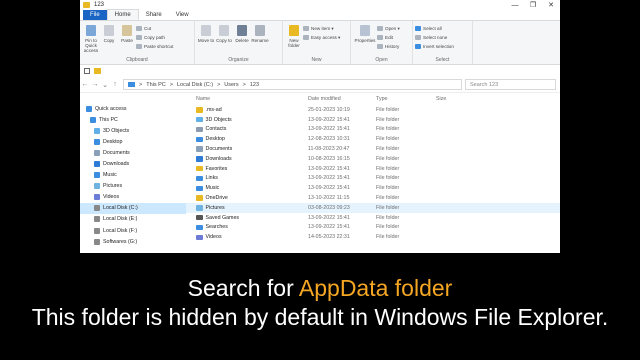 Image resolution: width=640 pixels, height=360 pixels. I want to click on recent-chevron-icon: ⌄, so click(105, 85).